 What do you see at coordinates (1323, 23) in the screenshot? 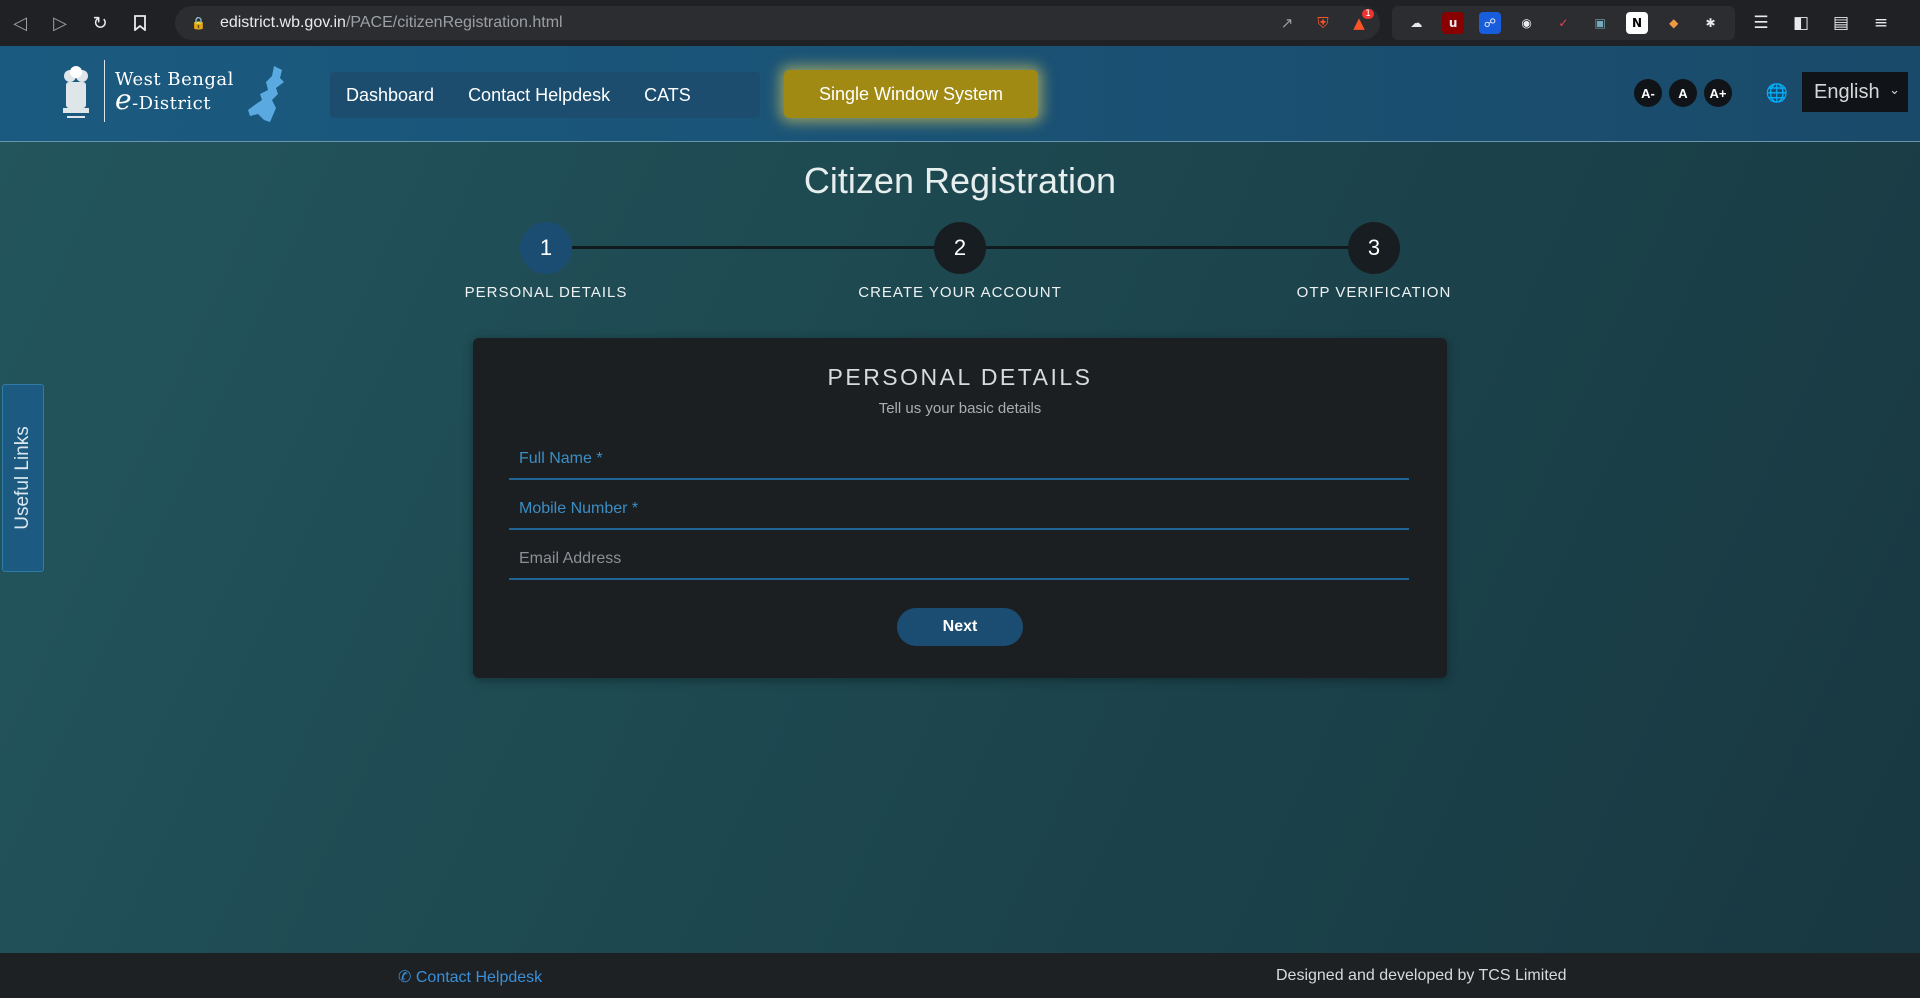
I see `brave-shield-icon: ⛨` at bounding box center [1323, 23].